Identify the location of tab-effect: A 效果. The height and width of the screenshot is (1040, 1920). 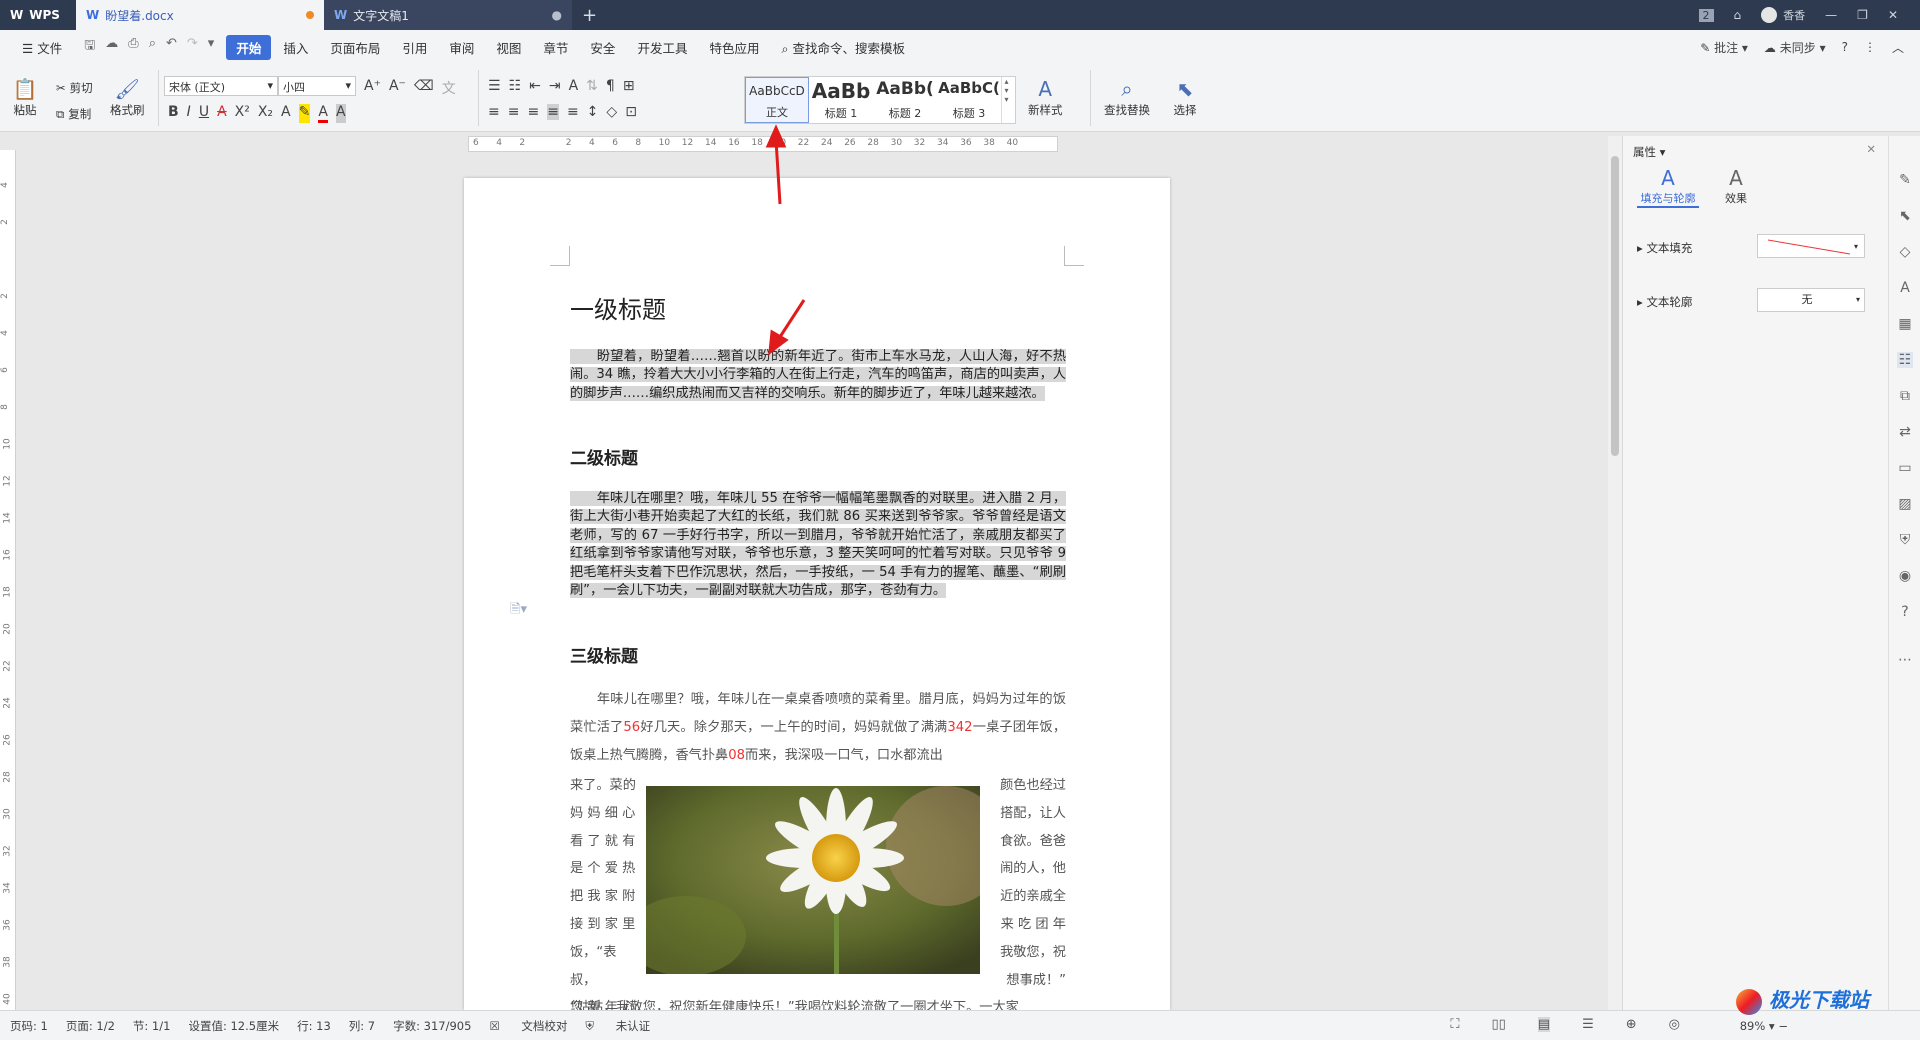
(1736, 186).